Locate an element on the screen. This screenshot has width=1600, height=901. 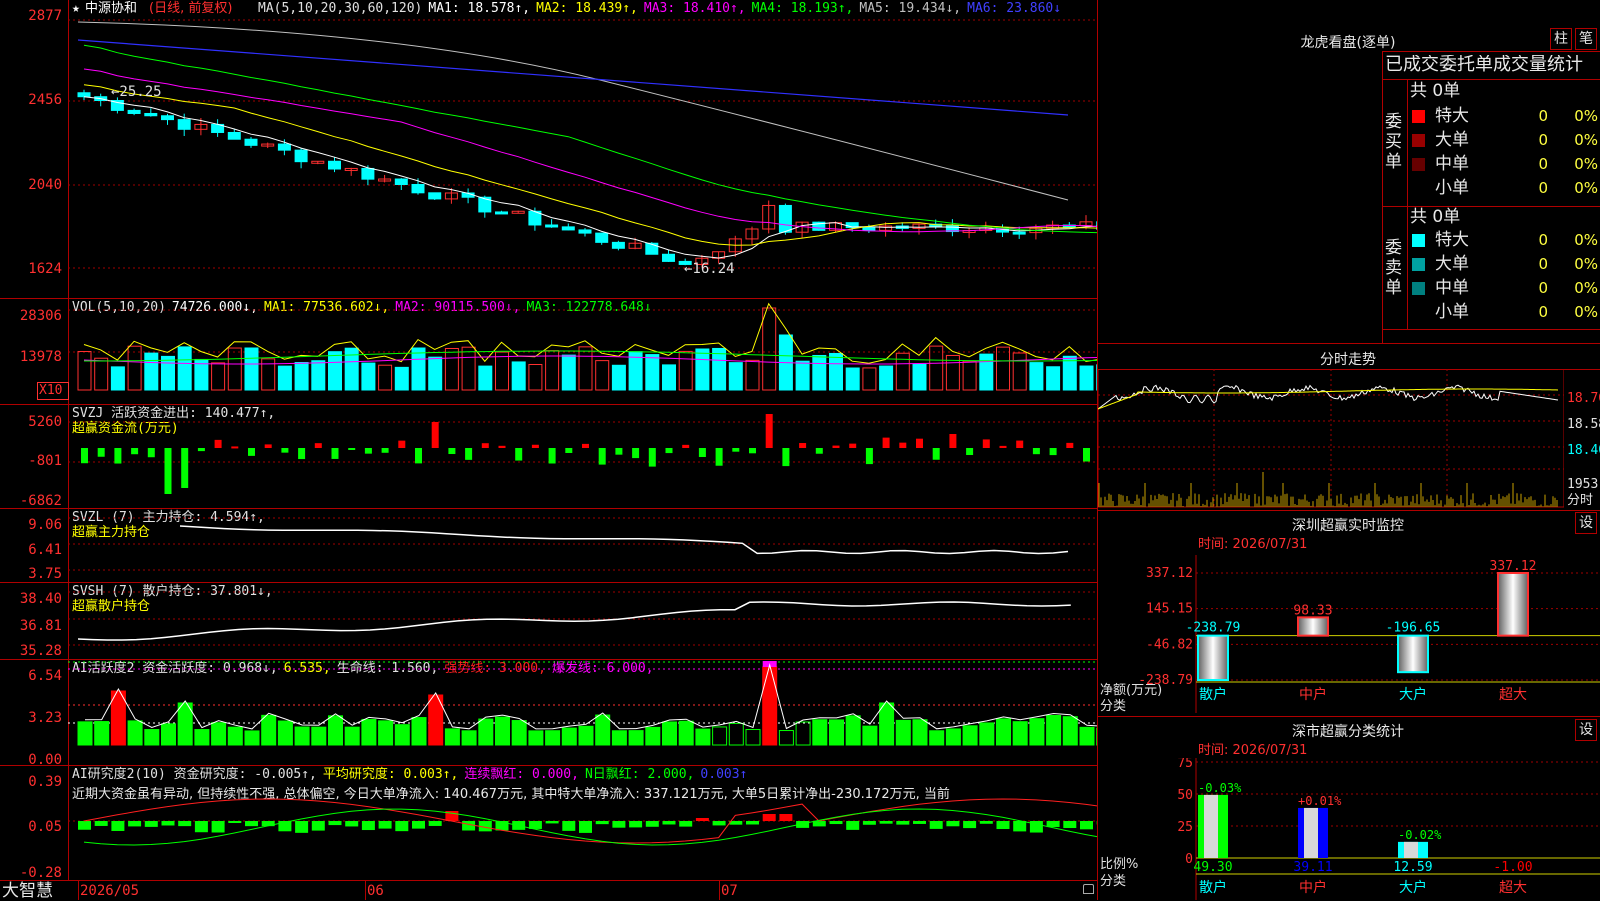
tick-view-button: 笔 is located at coordinates (1586, 39).